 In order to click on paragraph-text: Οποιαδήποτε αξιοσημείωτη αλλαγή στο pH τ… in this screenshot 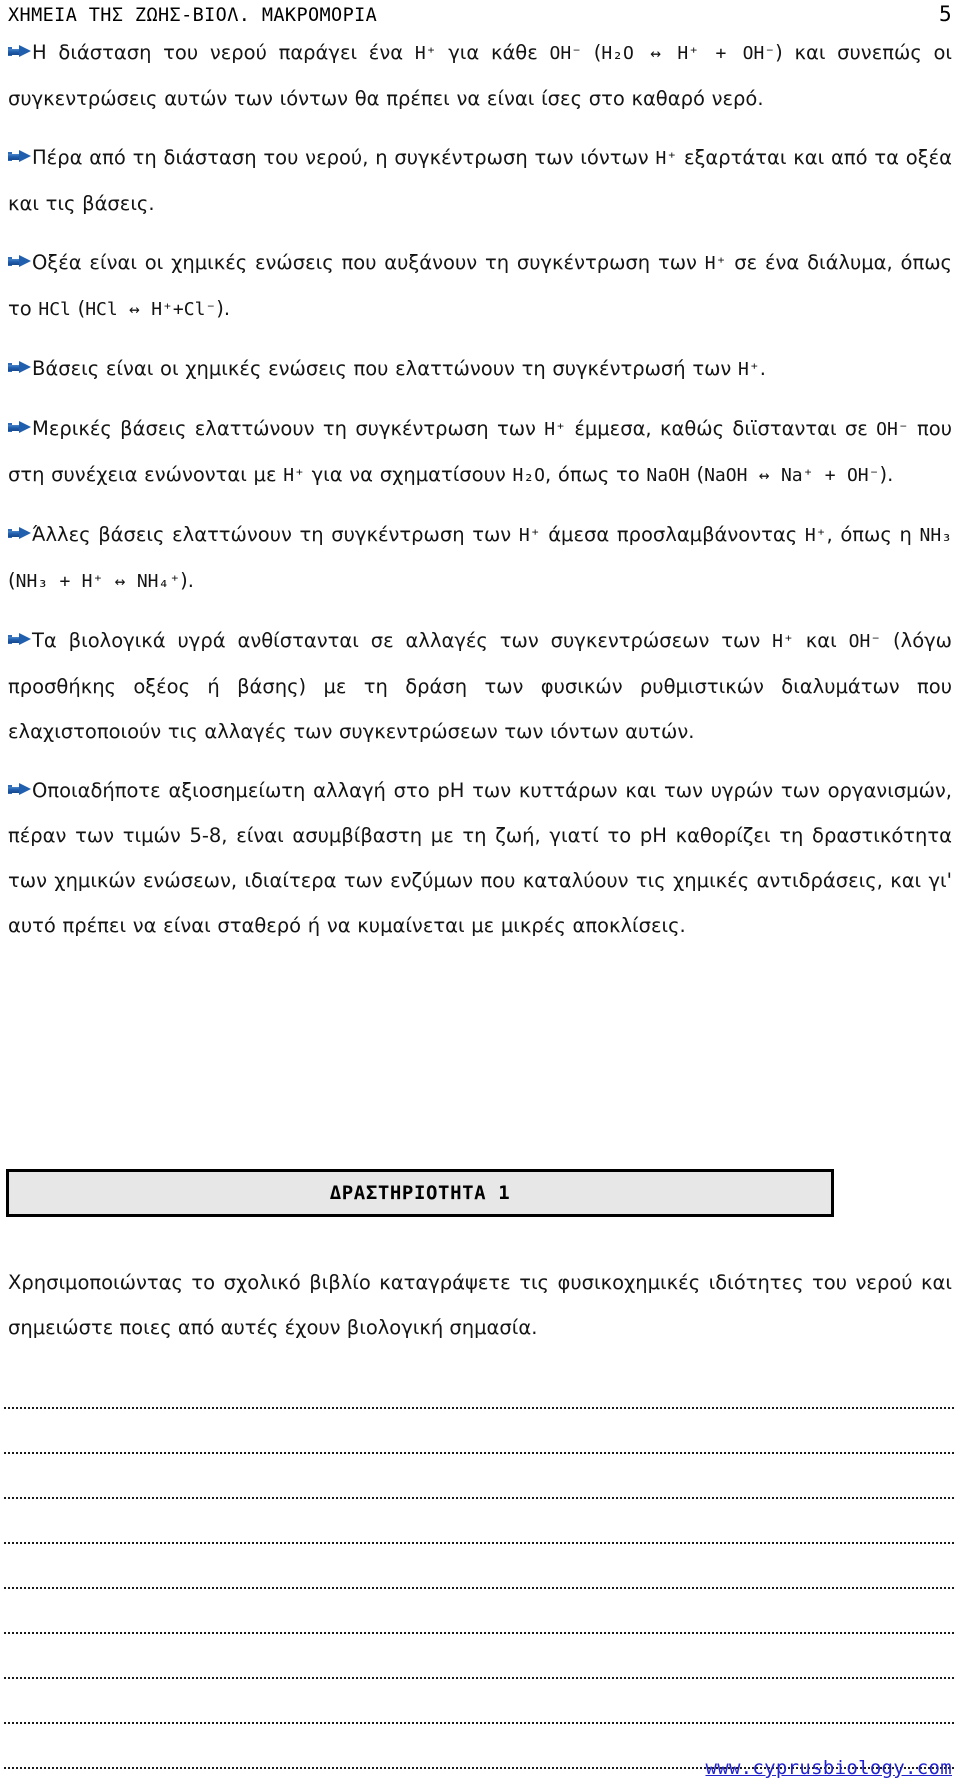, I will do `click(480, 858)`.